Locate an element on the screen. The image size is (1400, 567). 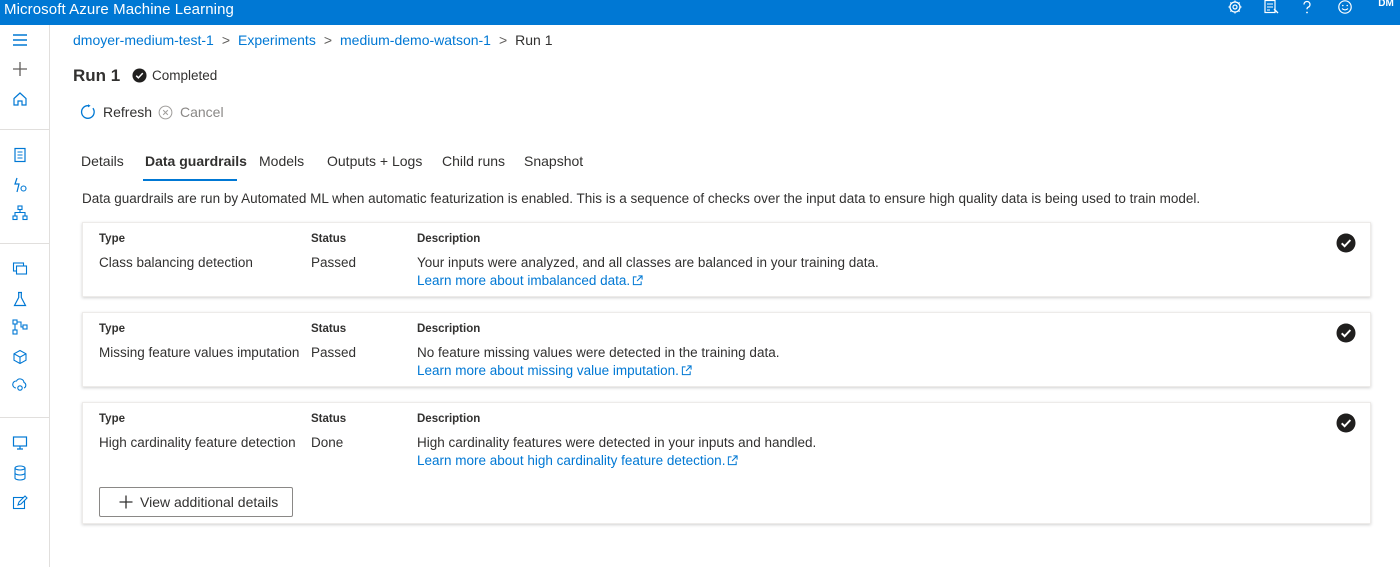
models-icon is located at coordinates (20, 357).